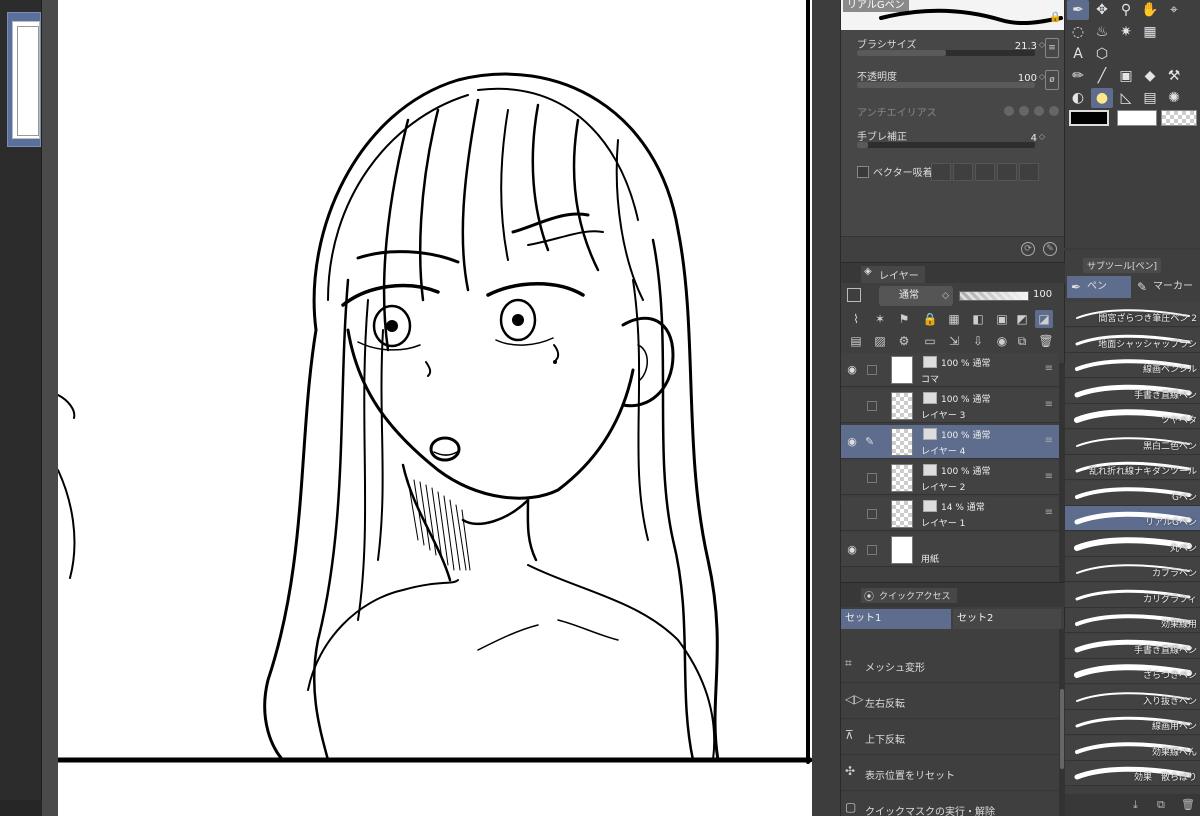 The height and width of the screenshot is (816, 1200). What do you see at coordinates (1174, 10) in the screenshot?
I see `pick-tool-icon: ⌖` at bounding box center [1174, 10].